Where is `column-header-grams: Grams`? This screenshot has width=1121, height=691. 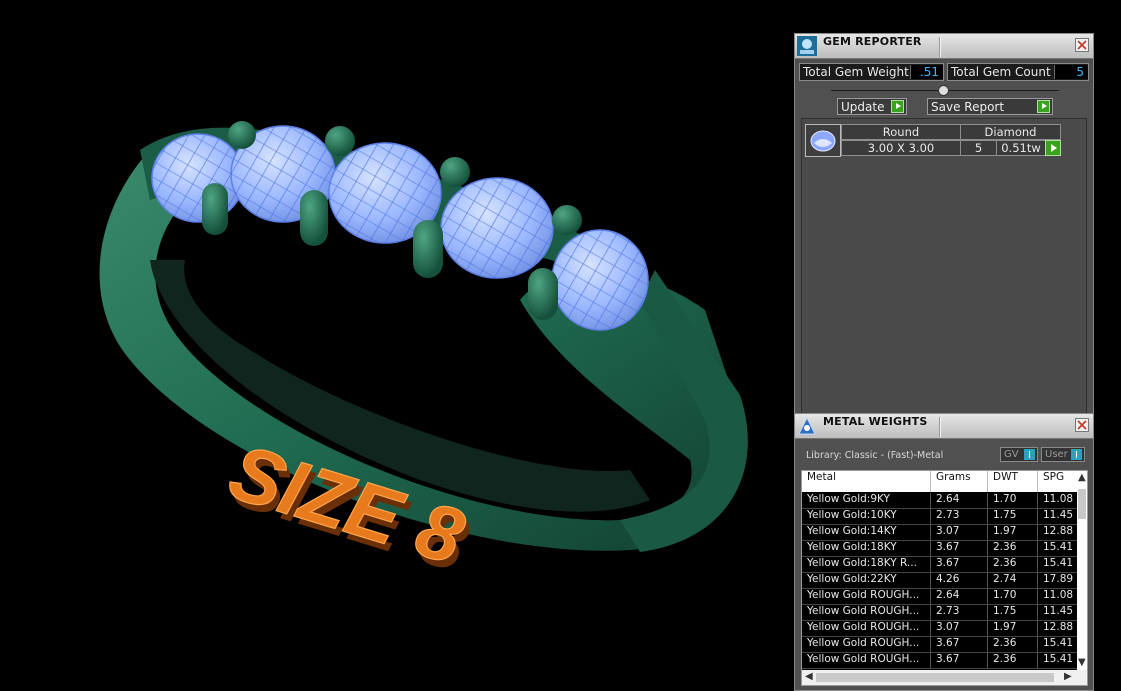 column-header-grams: Grams is located at coordinates (959, 481).